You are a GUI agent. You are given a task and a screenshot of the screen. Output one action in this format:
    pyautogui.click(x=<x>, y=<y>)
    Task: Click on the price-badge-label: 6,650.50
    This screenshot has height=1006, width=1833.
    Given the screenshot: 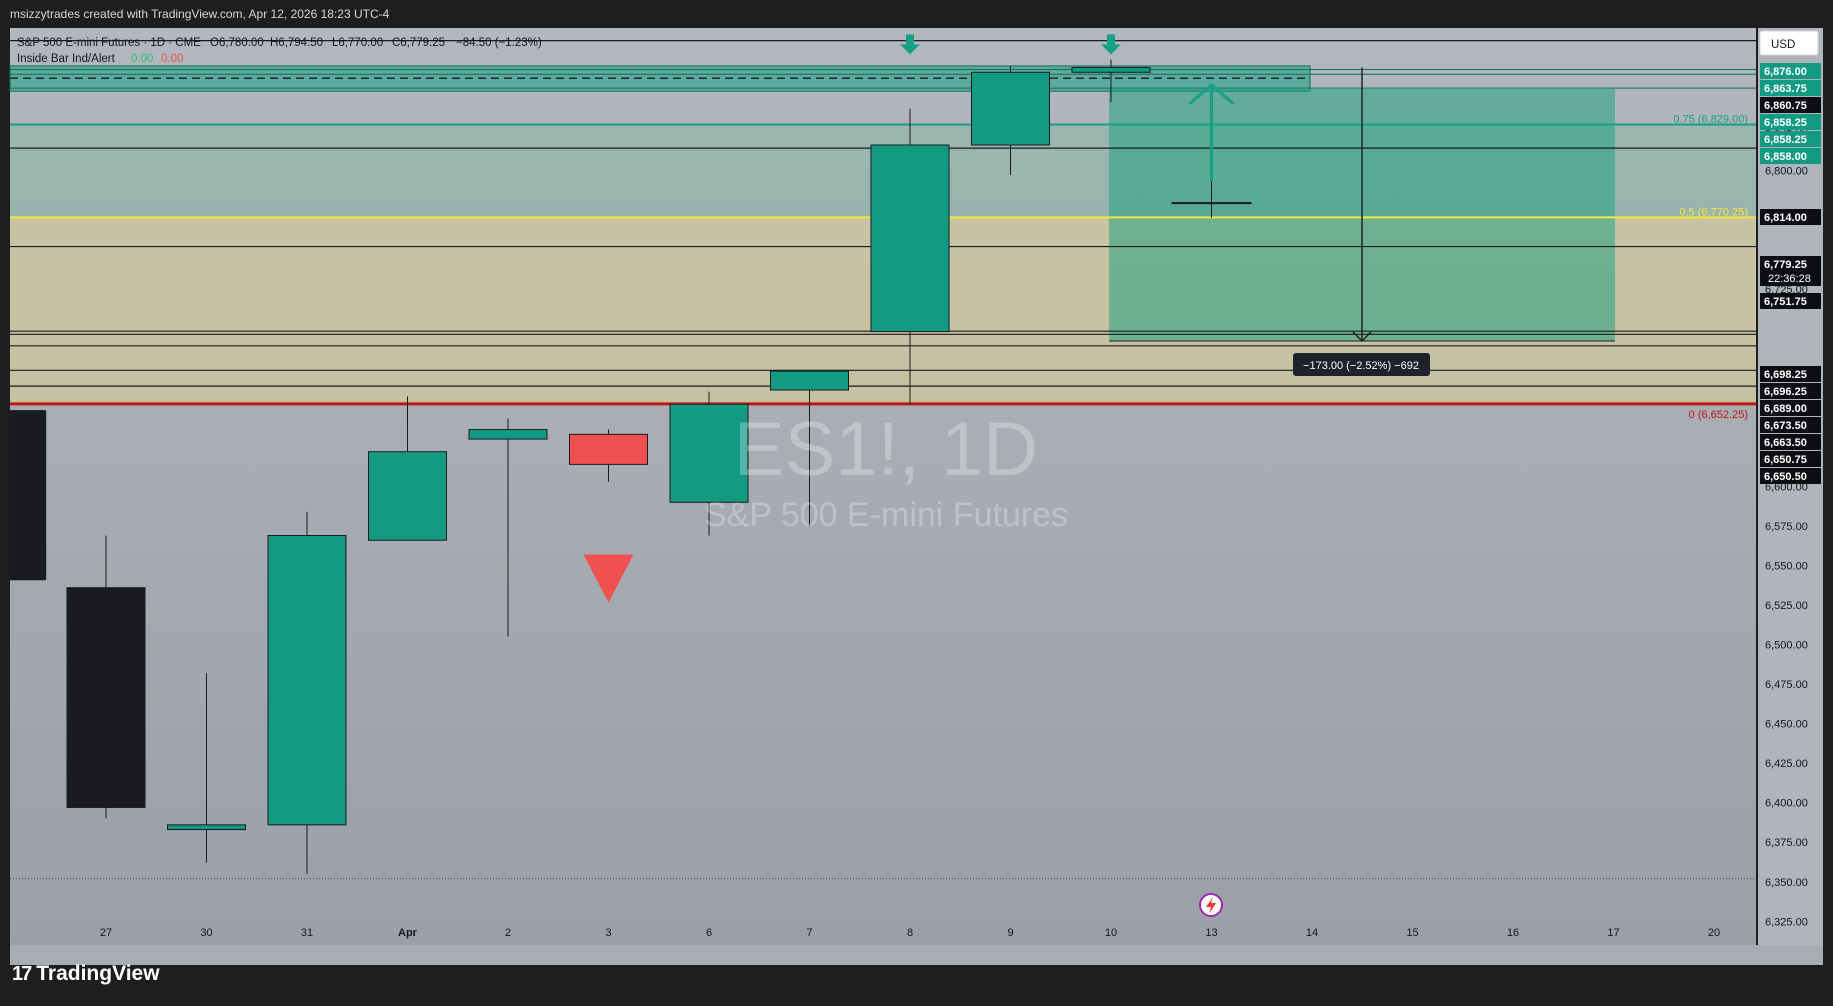 What is the action you would take?
    pyautogui.click(x=1785, y=477)
    